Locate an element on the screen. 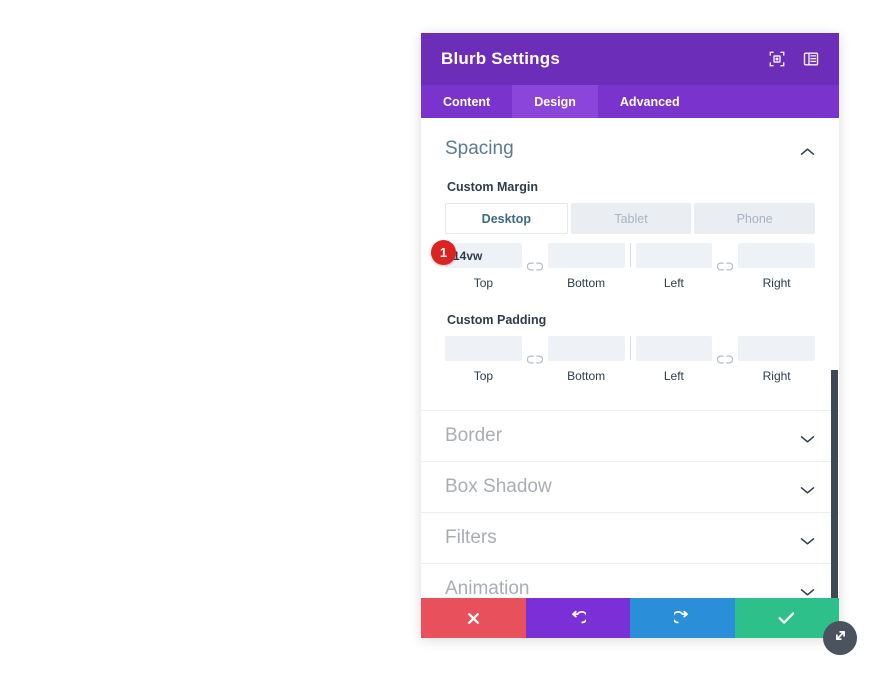  margin-left-cell: Left is located at coordinates (674, 266).